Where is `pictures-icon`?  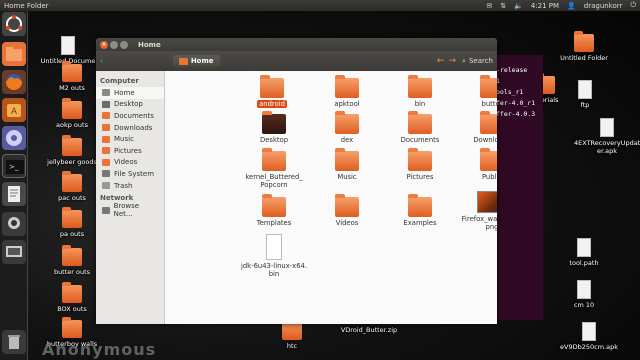
pictures-icon is located at coordinates (106, 151).